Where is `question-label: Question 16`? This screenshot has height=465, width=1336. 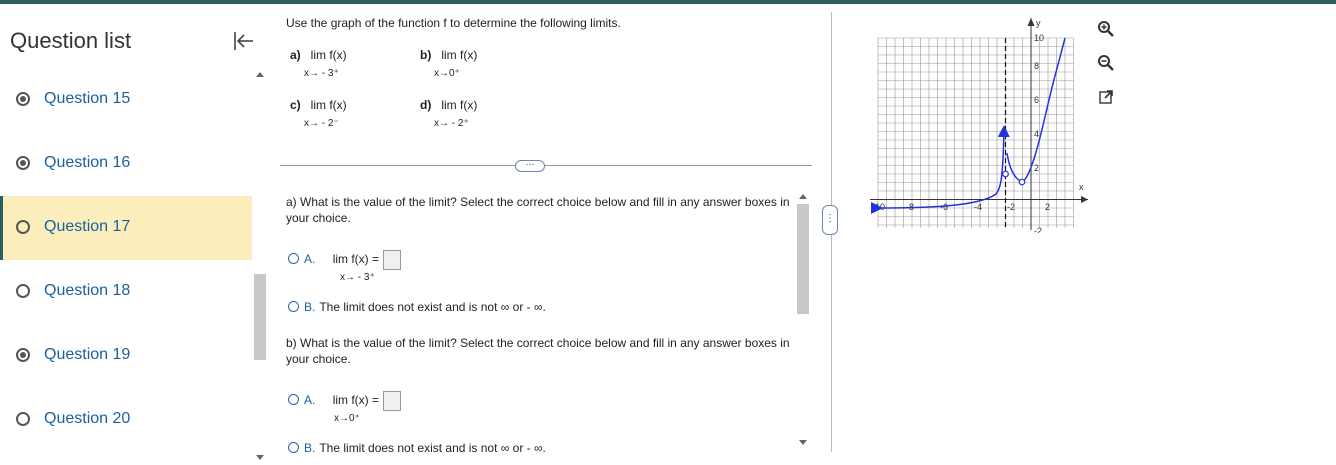 question-label: Question 16 is located at coordinates (87, 162).